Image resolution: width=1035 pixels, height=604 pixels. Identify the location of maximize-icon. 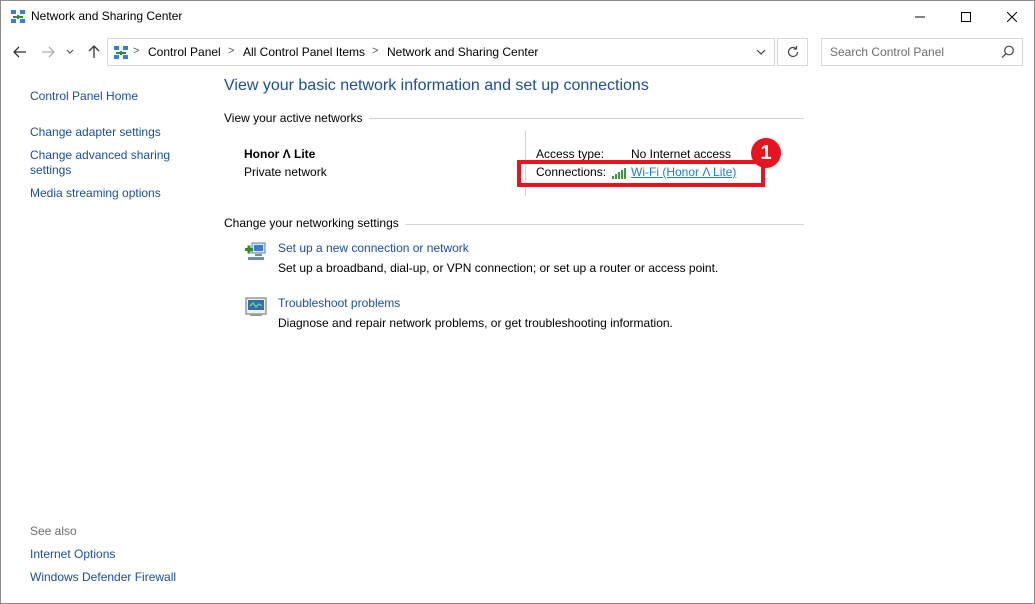
(966, 17).